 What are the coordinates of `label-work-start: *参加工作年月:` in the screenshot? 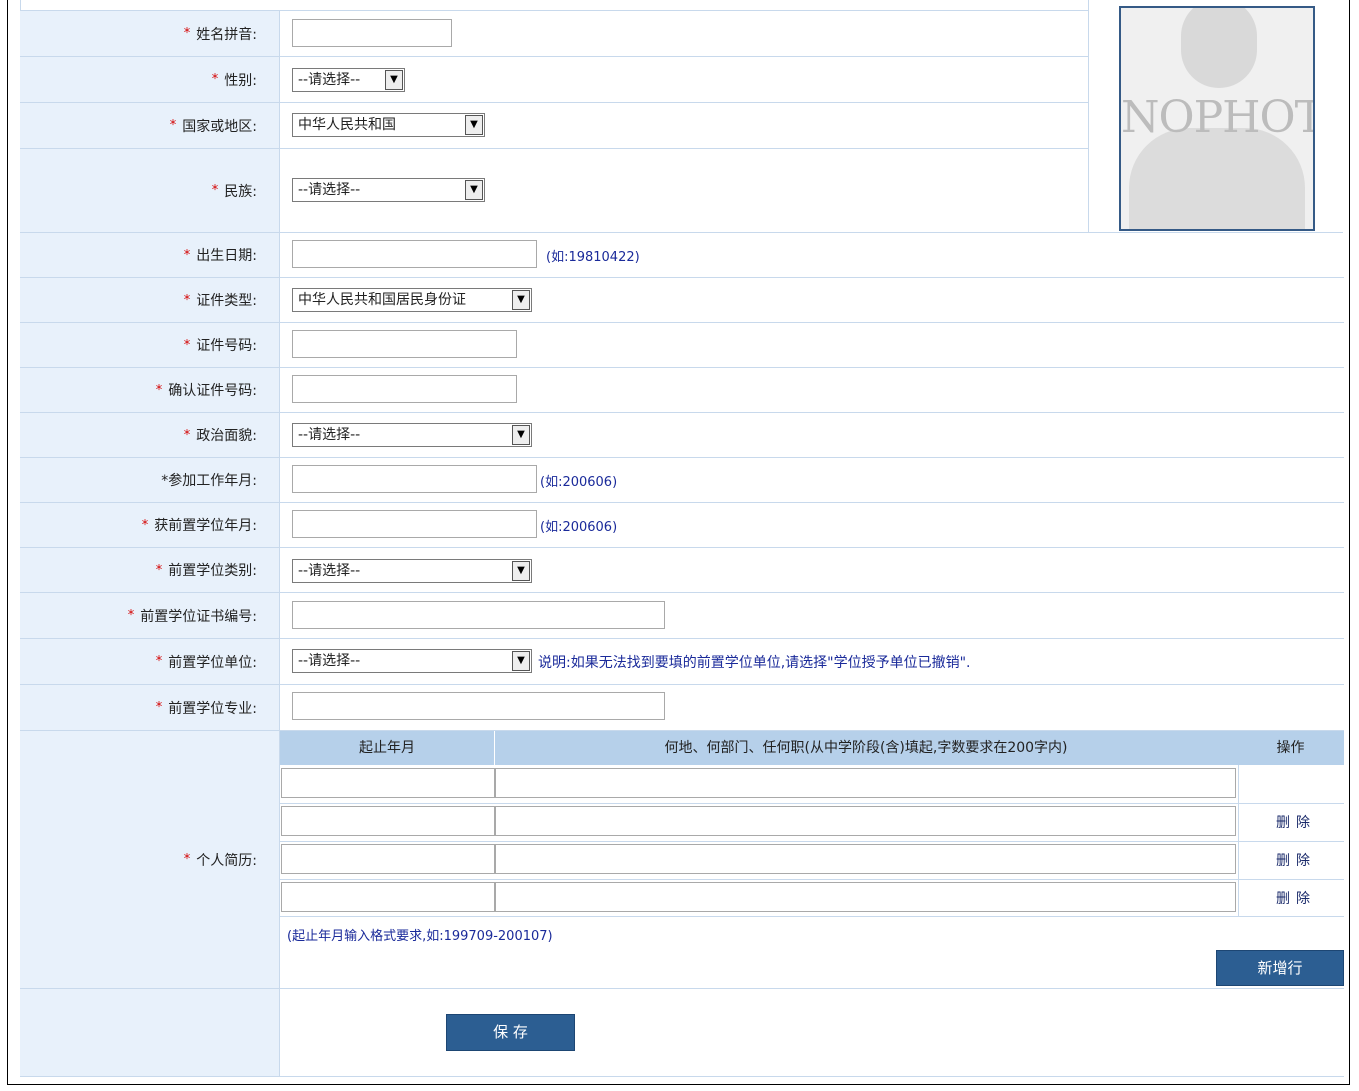 It's located at (149, 480).